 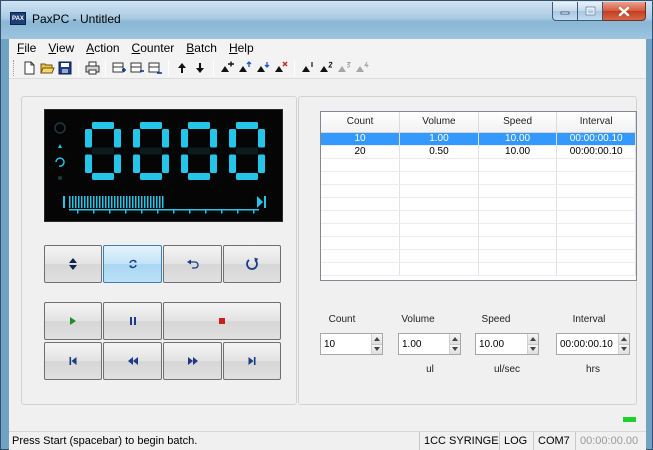 What do you see at coordinates (201, 48) in the screenshot?
I see `menu-batch: Batch` at bounding box center [201, 48].